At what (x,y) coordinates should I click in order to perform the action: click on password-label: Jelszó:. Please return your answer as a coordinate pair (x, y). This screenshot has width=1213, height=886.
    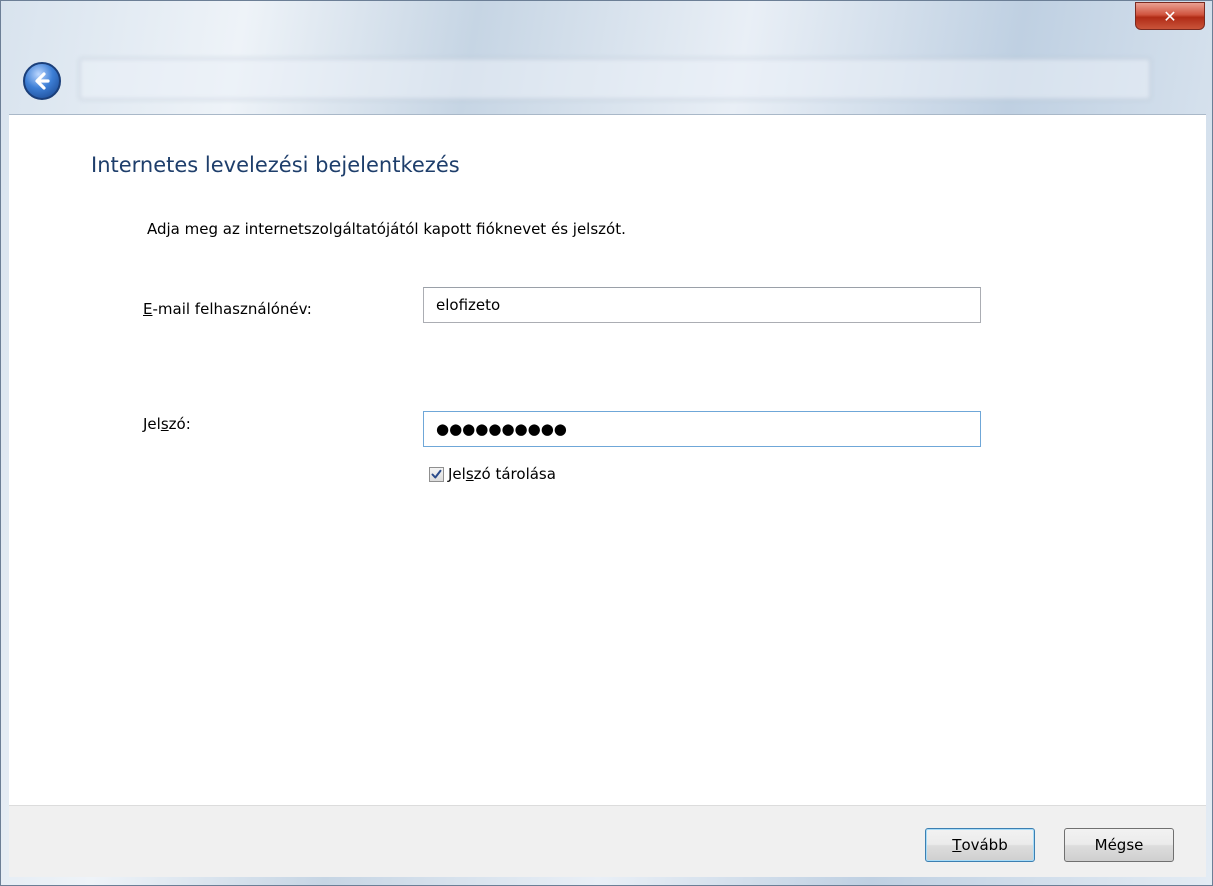
    Looking at the image, I should click on (167, 424).